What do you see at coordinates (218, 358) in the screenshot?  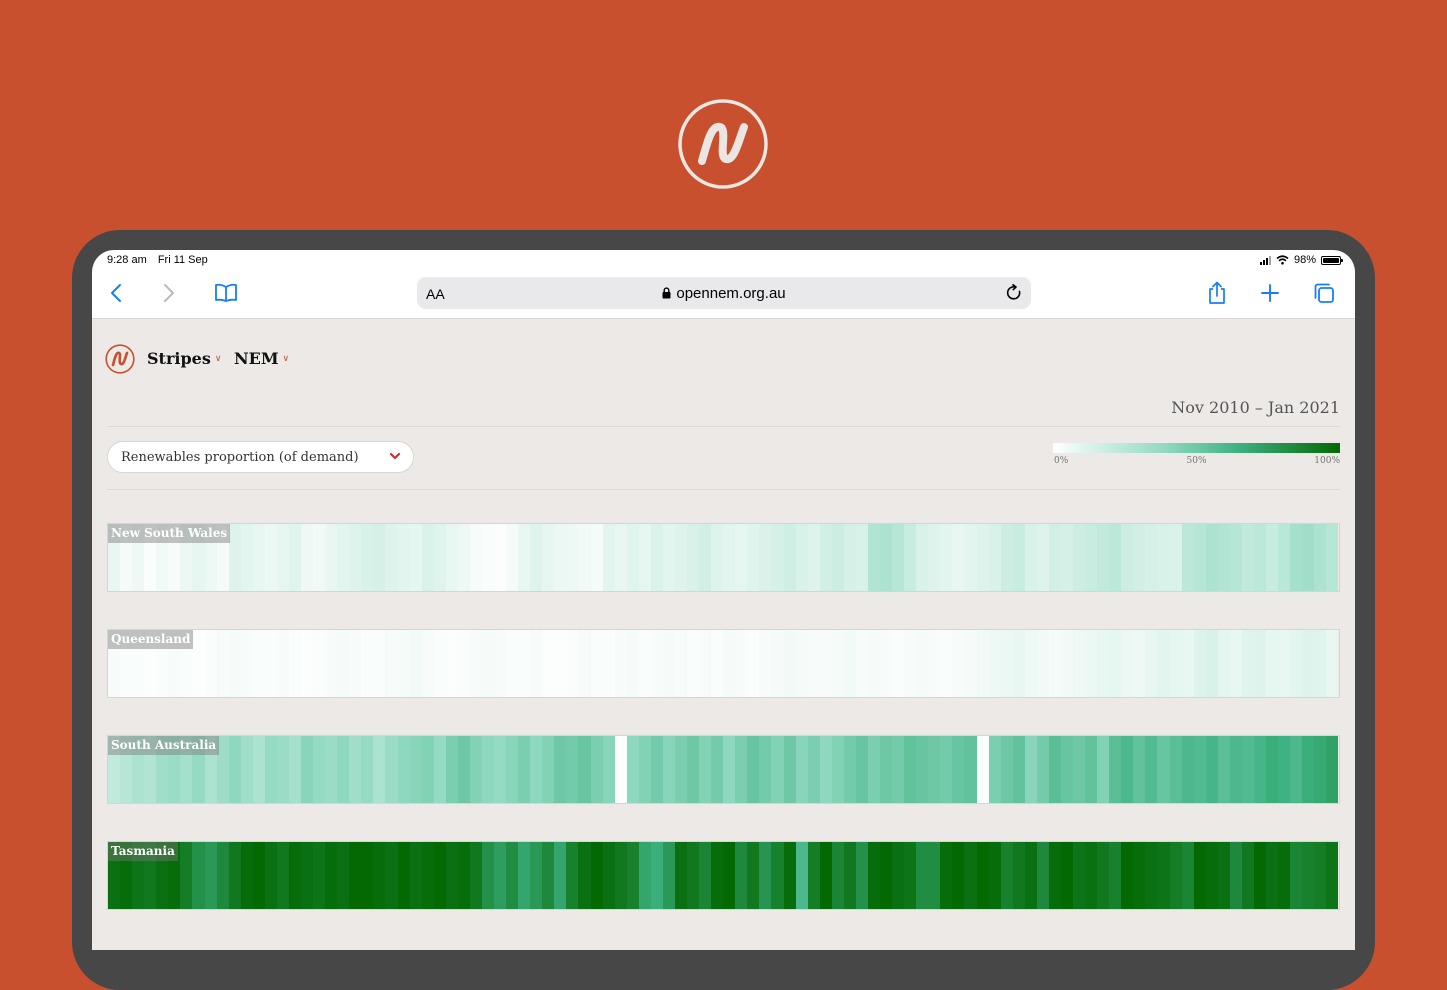 I see `chevron-down-icon: ∨` at bounding box center [218, 358].